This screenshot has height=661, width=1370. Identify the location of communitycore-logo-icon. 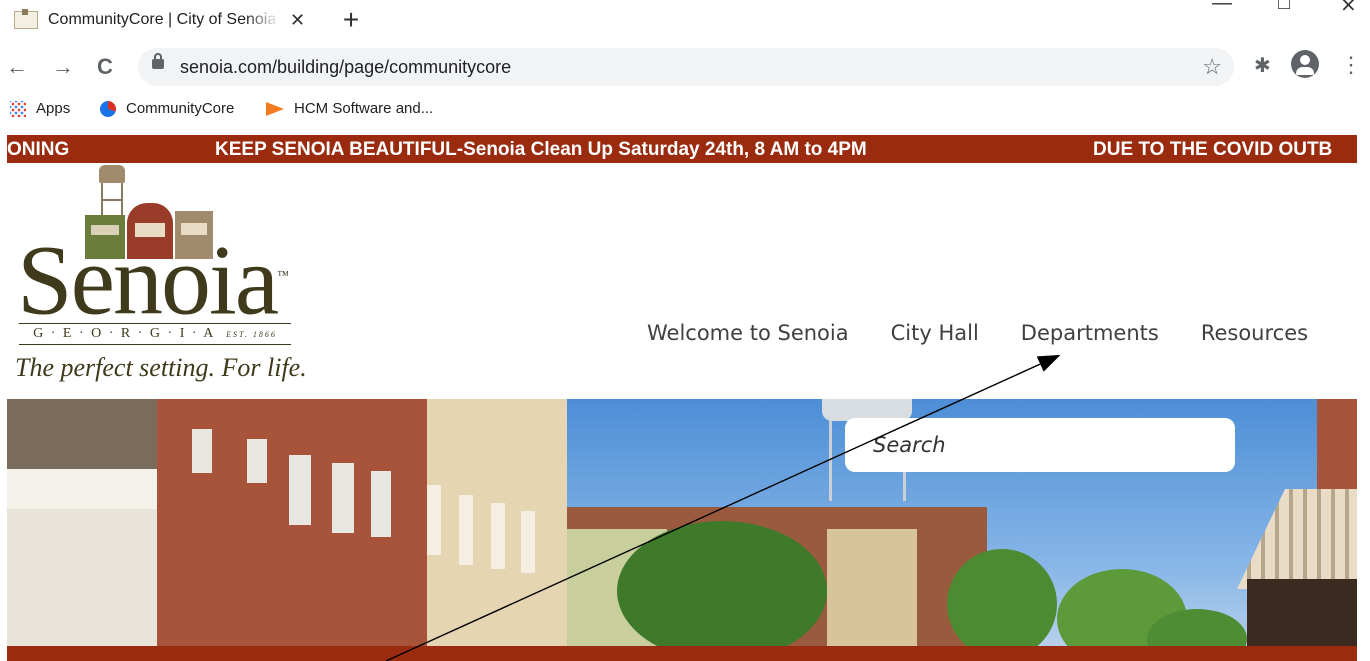
(108, 108).